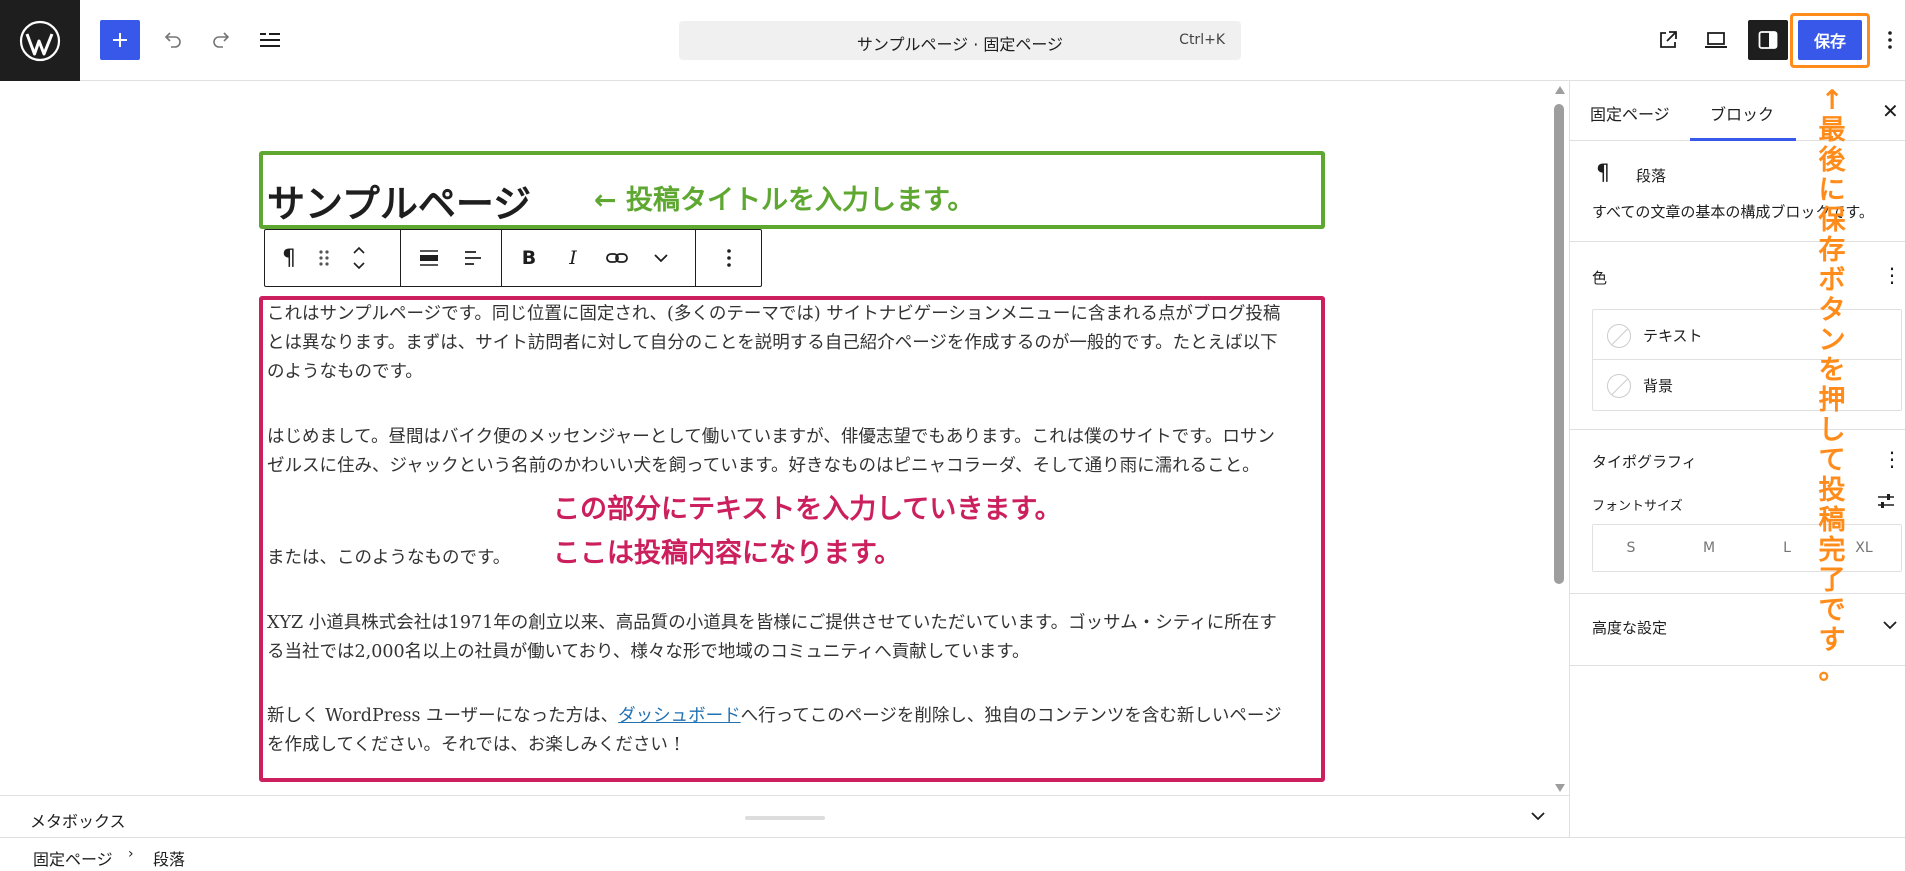  Describe the element at coordinates (960, 44) in the screenshot. I see `document-title: サンプルページ · 固定ページ` at that location.